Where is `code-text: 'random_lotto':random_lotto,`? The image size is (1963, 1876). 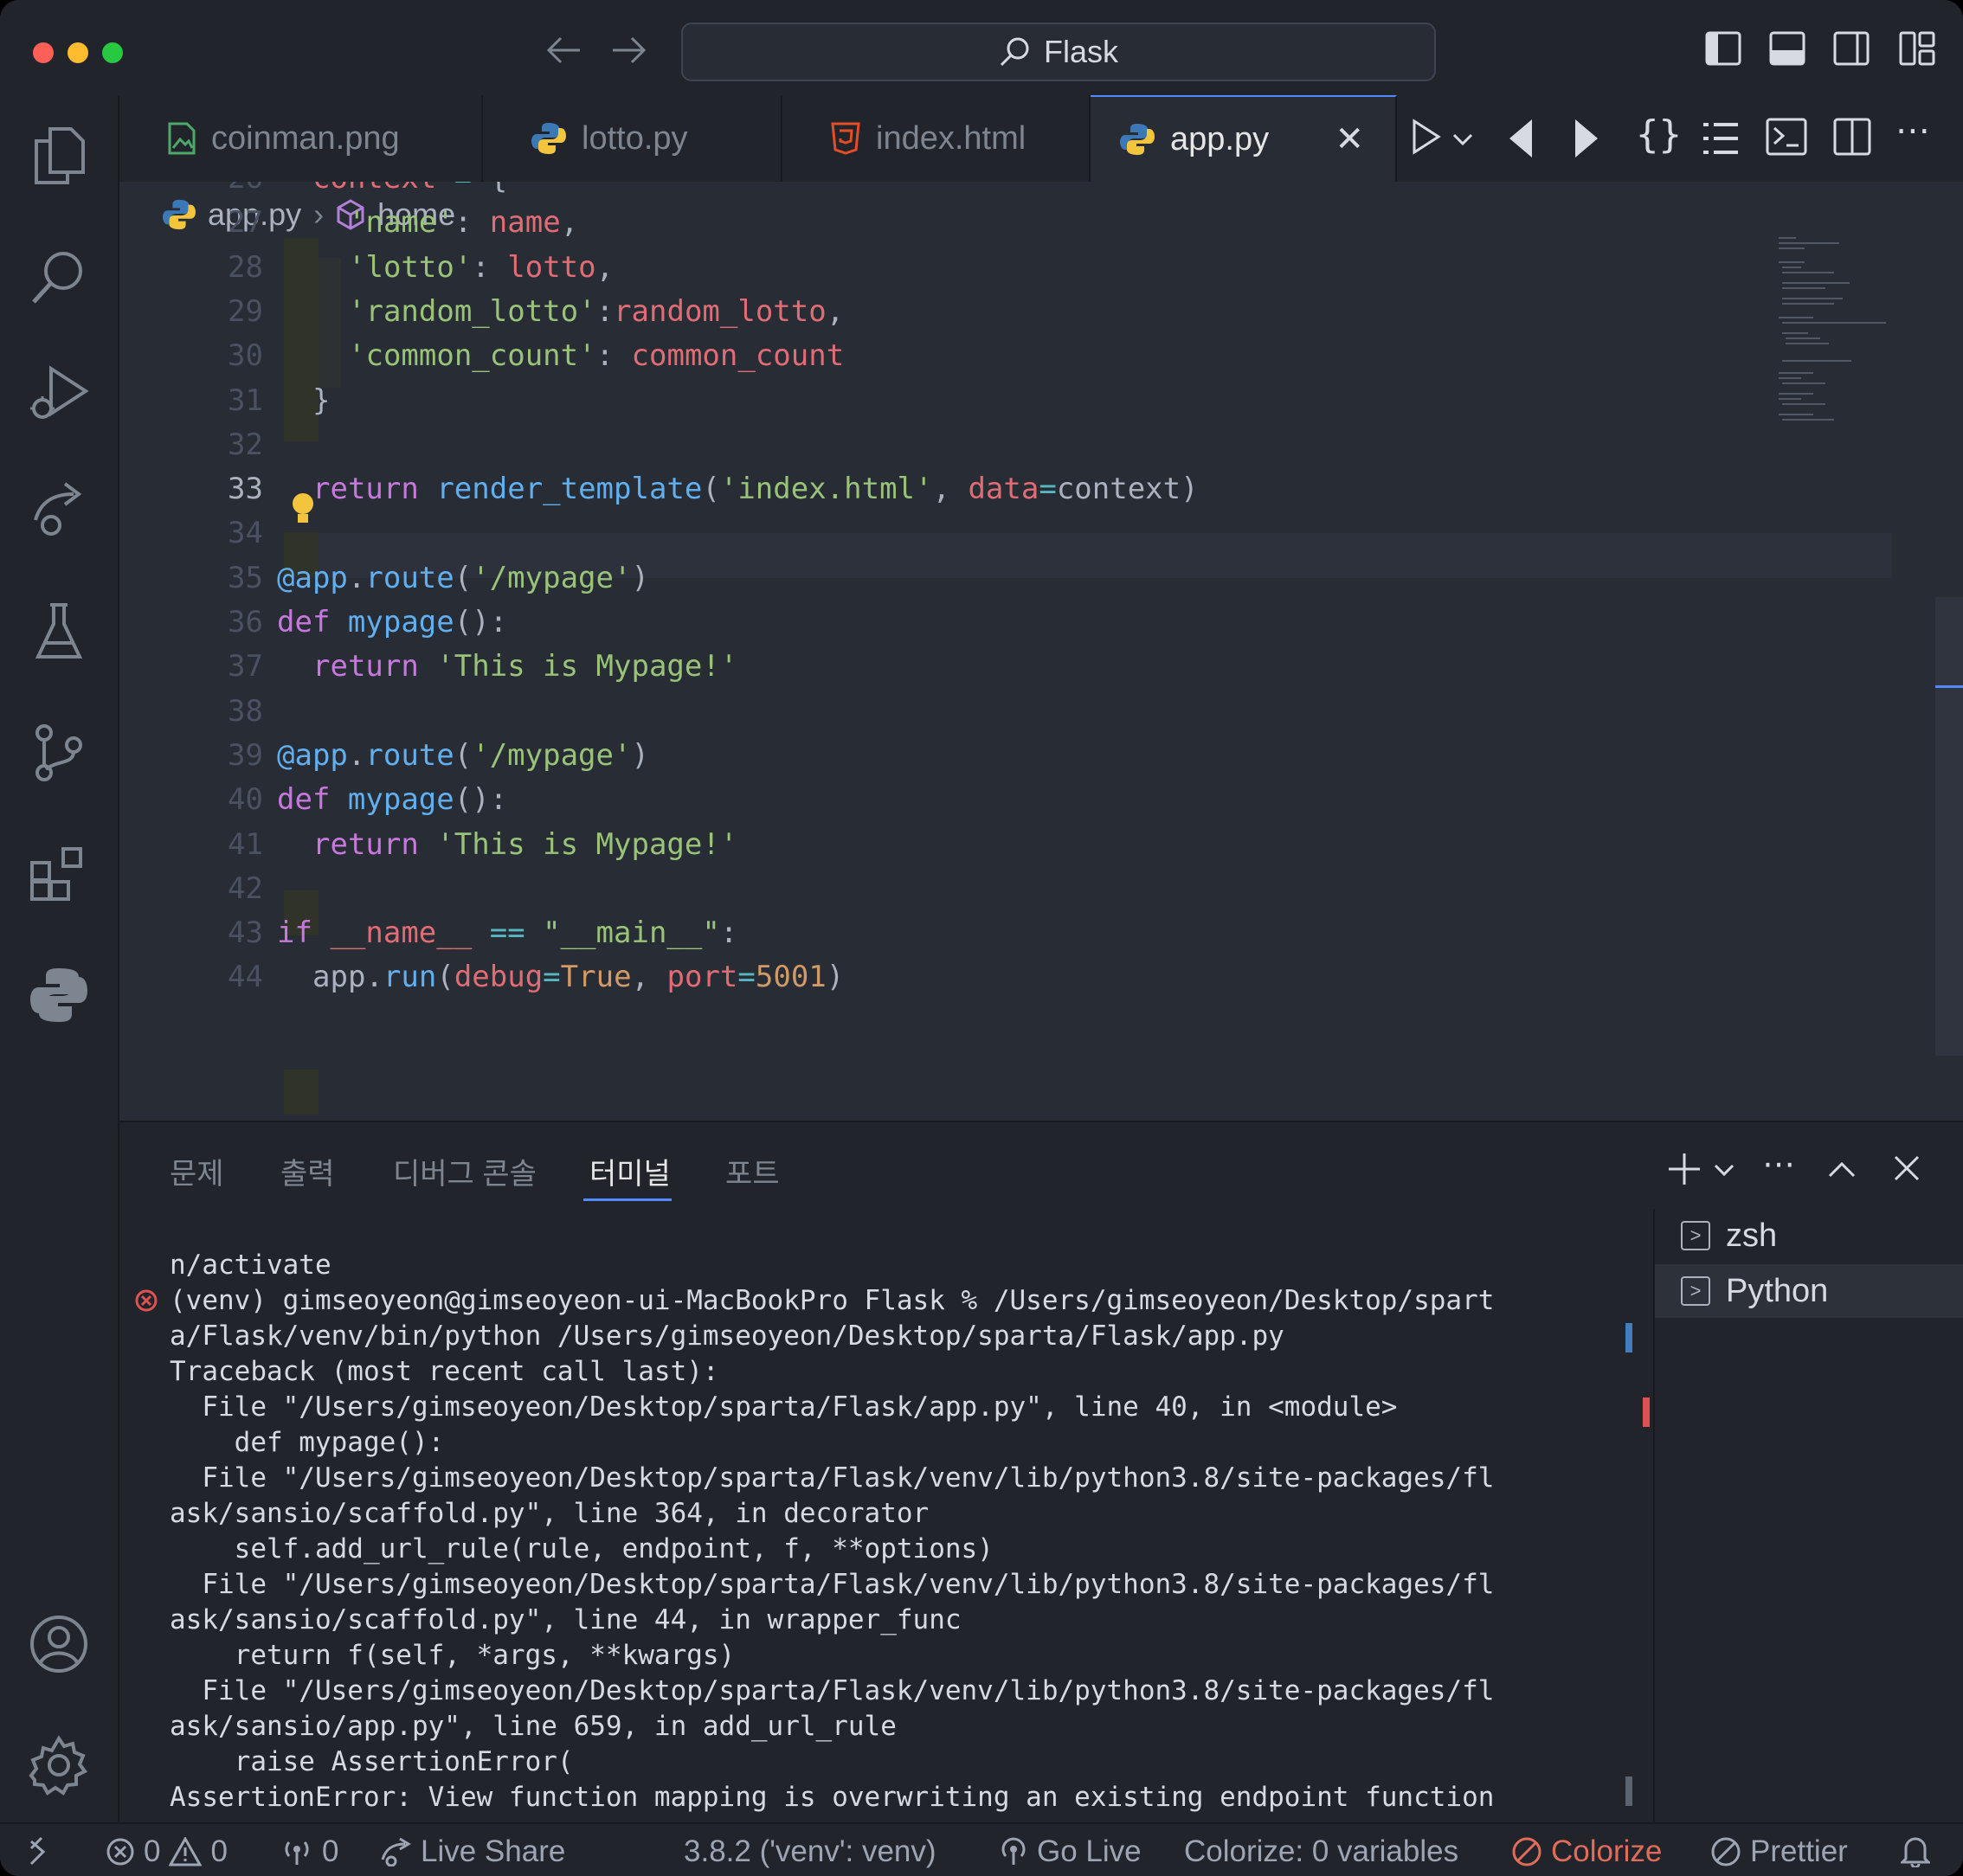 code-text: 'random_lotto':random_lotto, is located at coordinates (596, 312).